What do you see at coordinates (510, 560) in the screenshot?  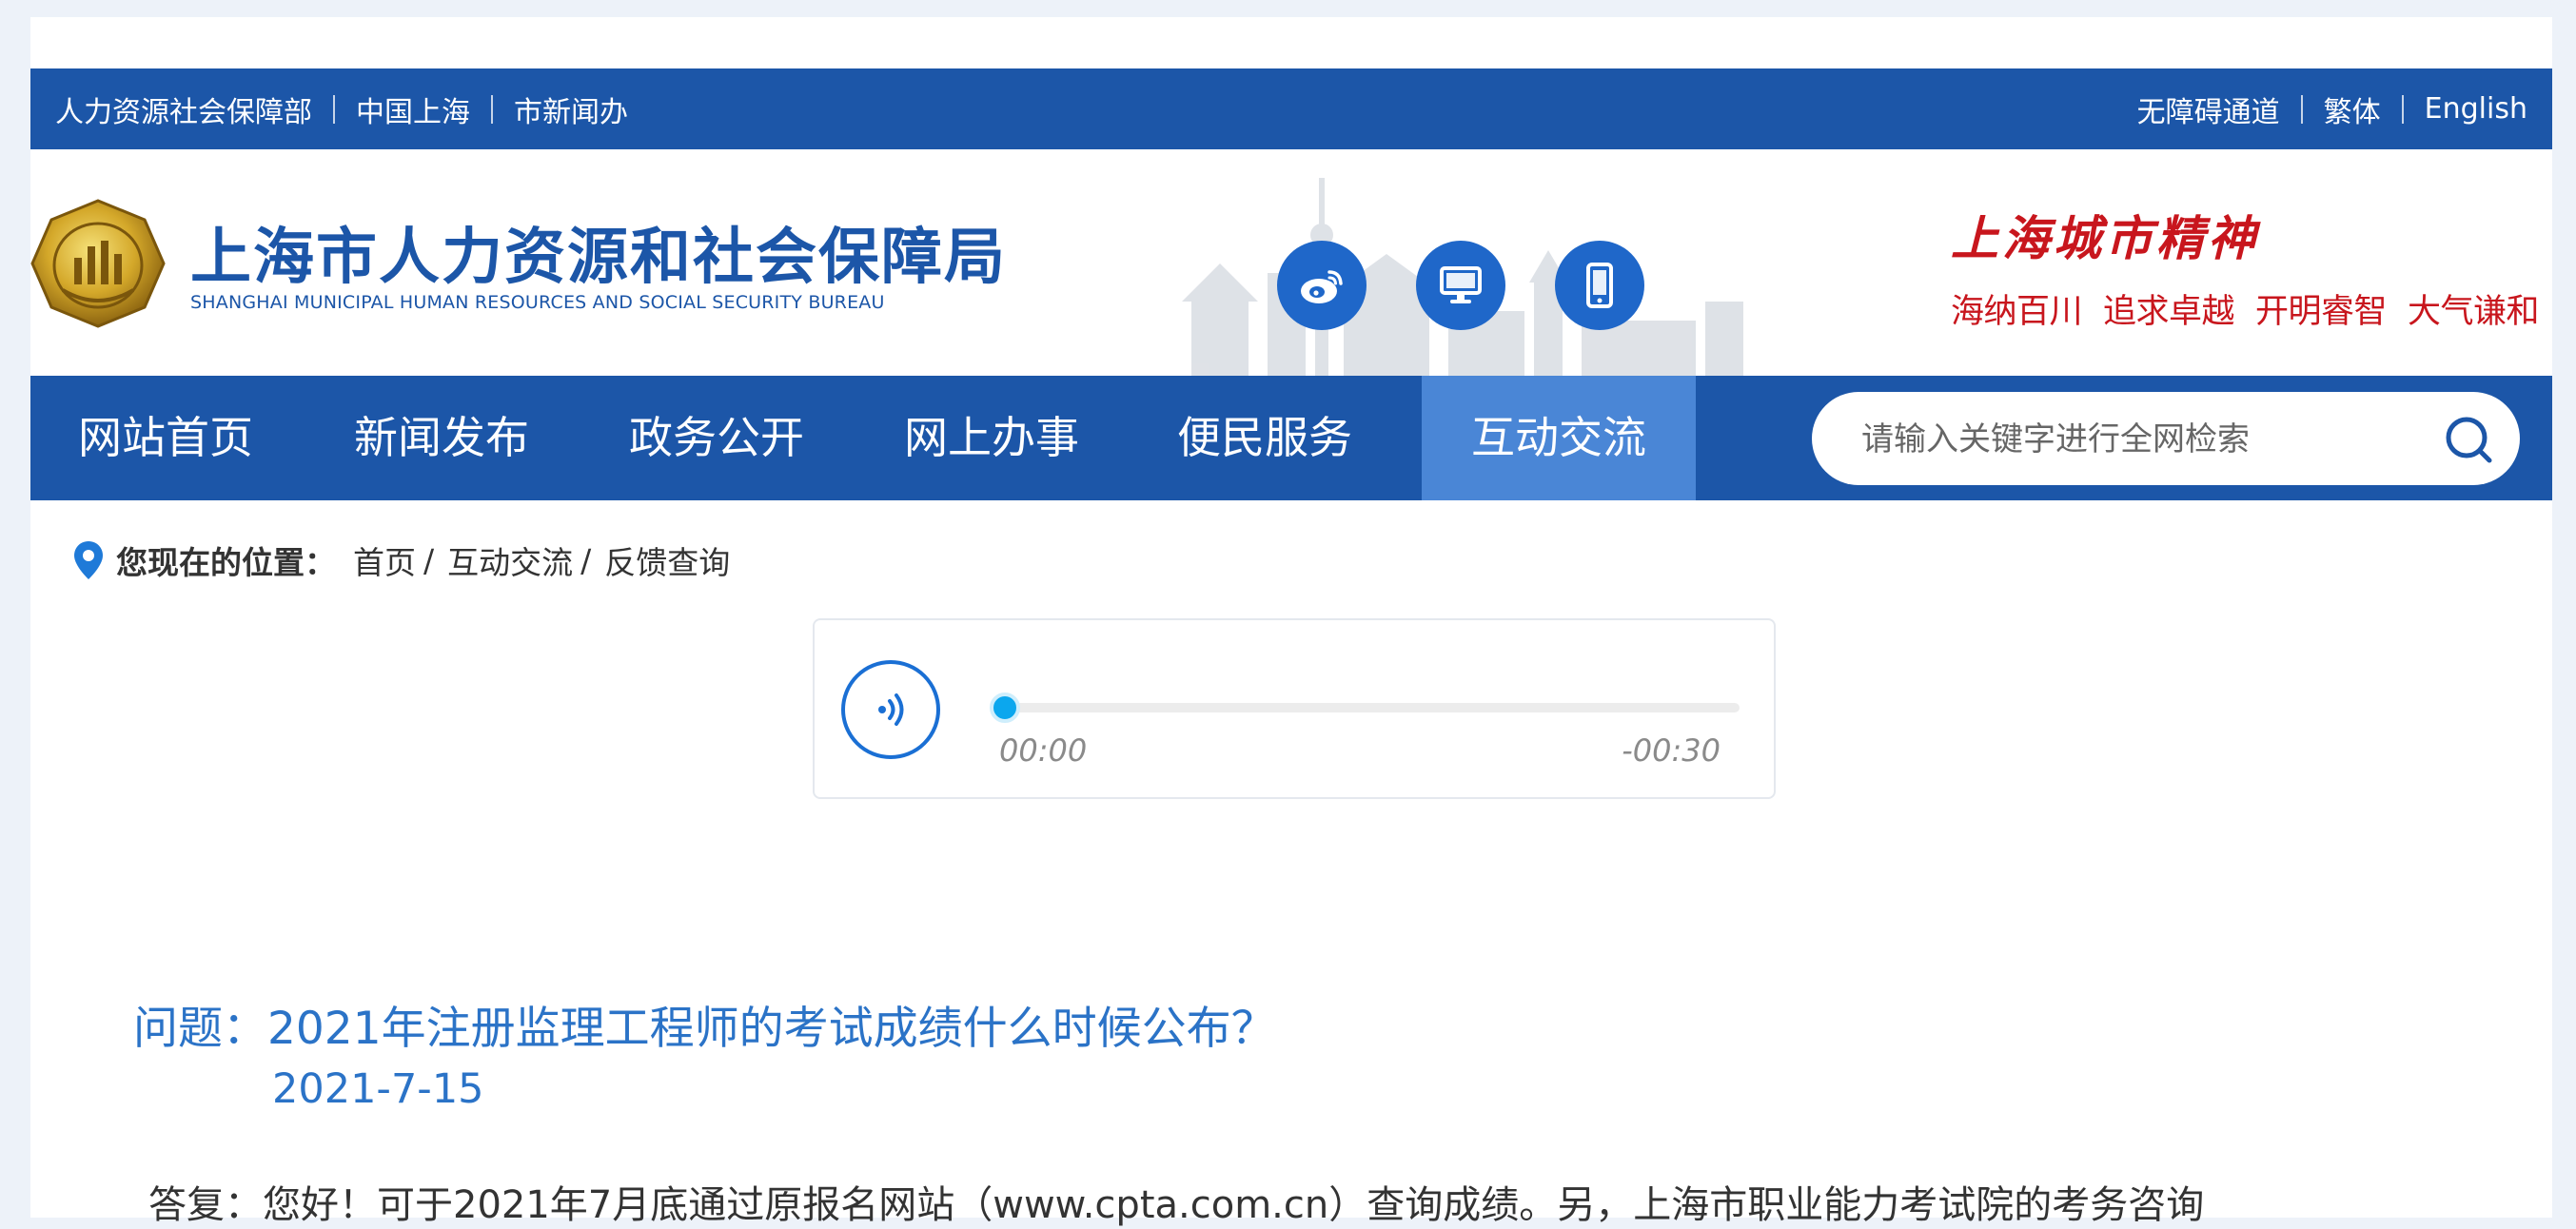 I see `breadcrumb-interaction: 互动交流` at bounding box center [510, 560].